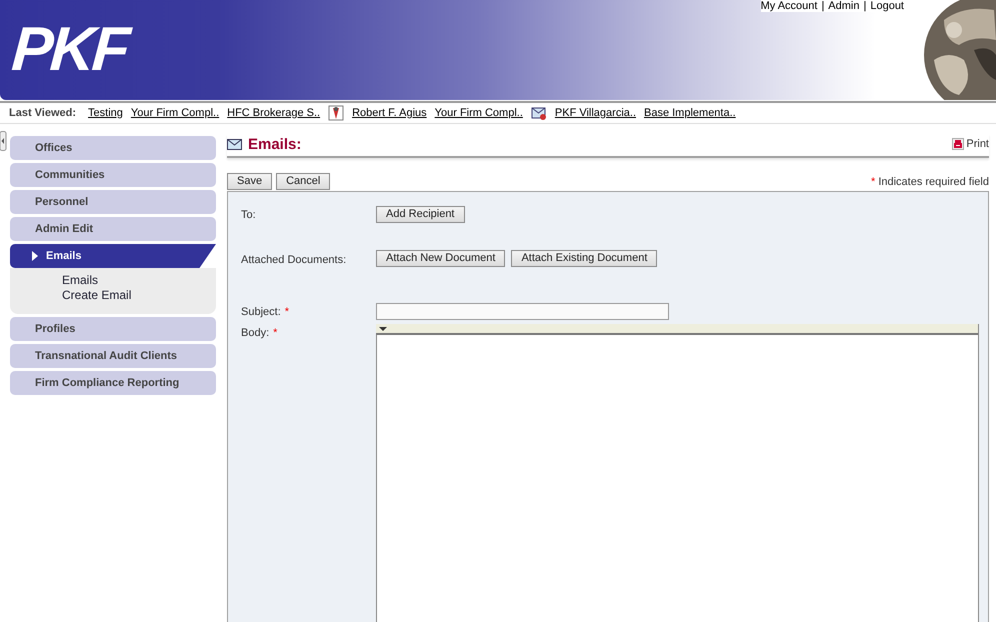 The height and width of the screenshot is (622, 996). Describe the element at coordinates (70, 49) in the screenshot. I see `logo: PKF` at that location.